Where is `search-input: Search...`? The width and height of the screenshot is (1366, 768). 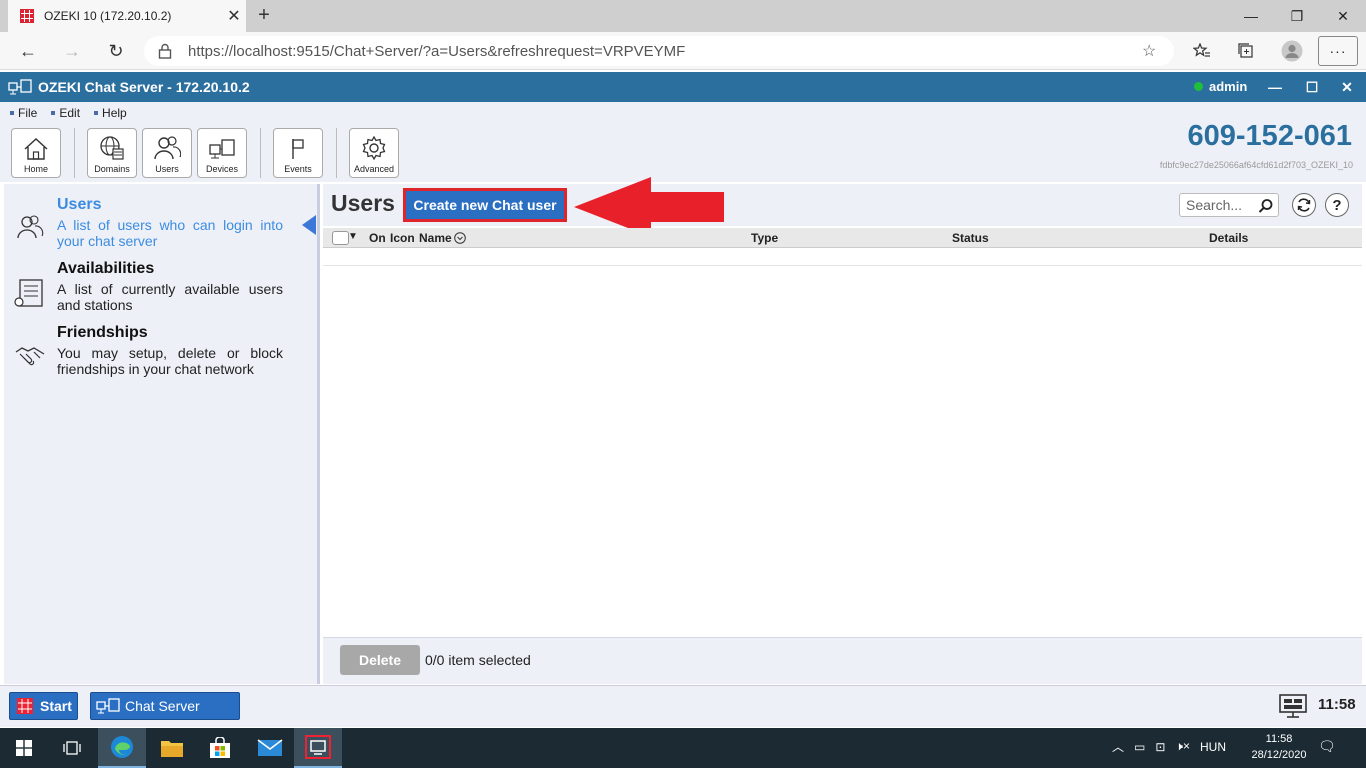
search-input: Search... is located at coordinates (1229, 205).